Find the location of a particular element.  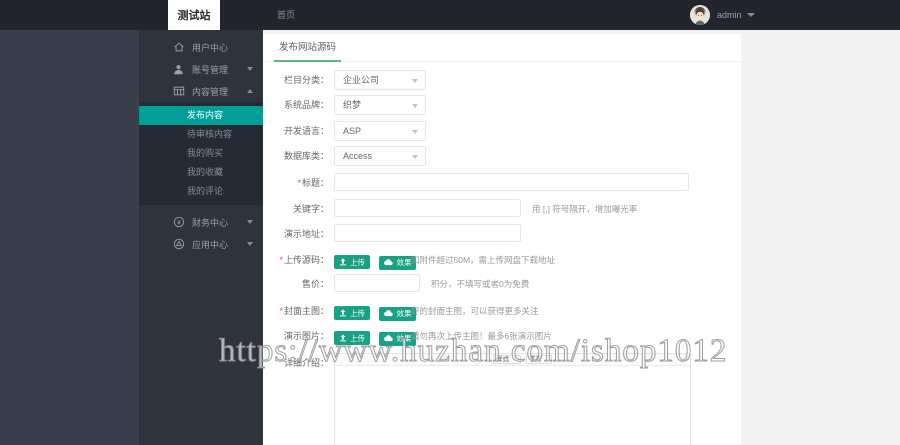

cover-hint: 好的封面主图，可以获得更多关注 is located at coordinates (475, 311).